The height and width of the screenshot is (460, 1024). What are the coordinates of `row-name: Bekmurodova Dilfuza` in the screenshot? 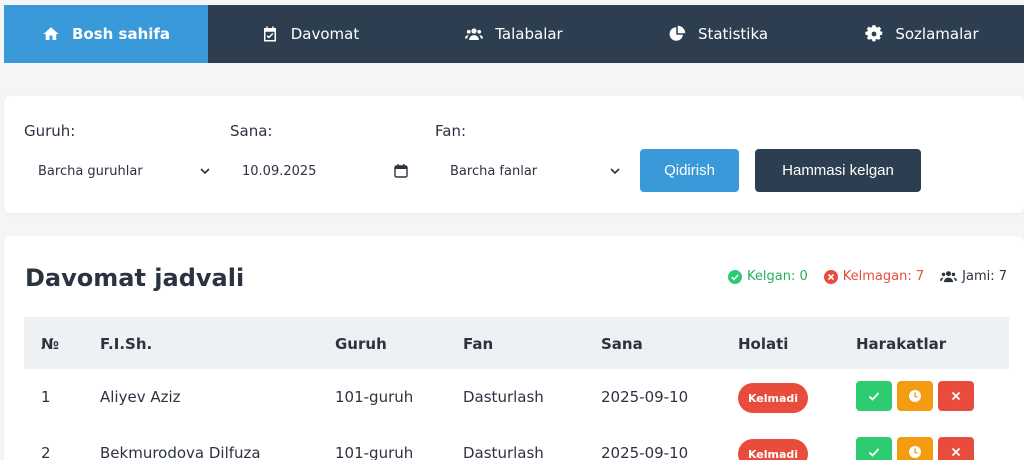 It's located at (180, 452).